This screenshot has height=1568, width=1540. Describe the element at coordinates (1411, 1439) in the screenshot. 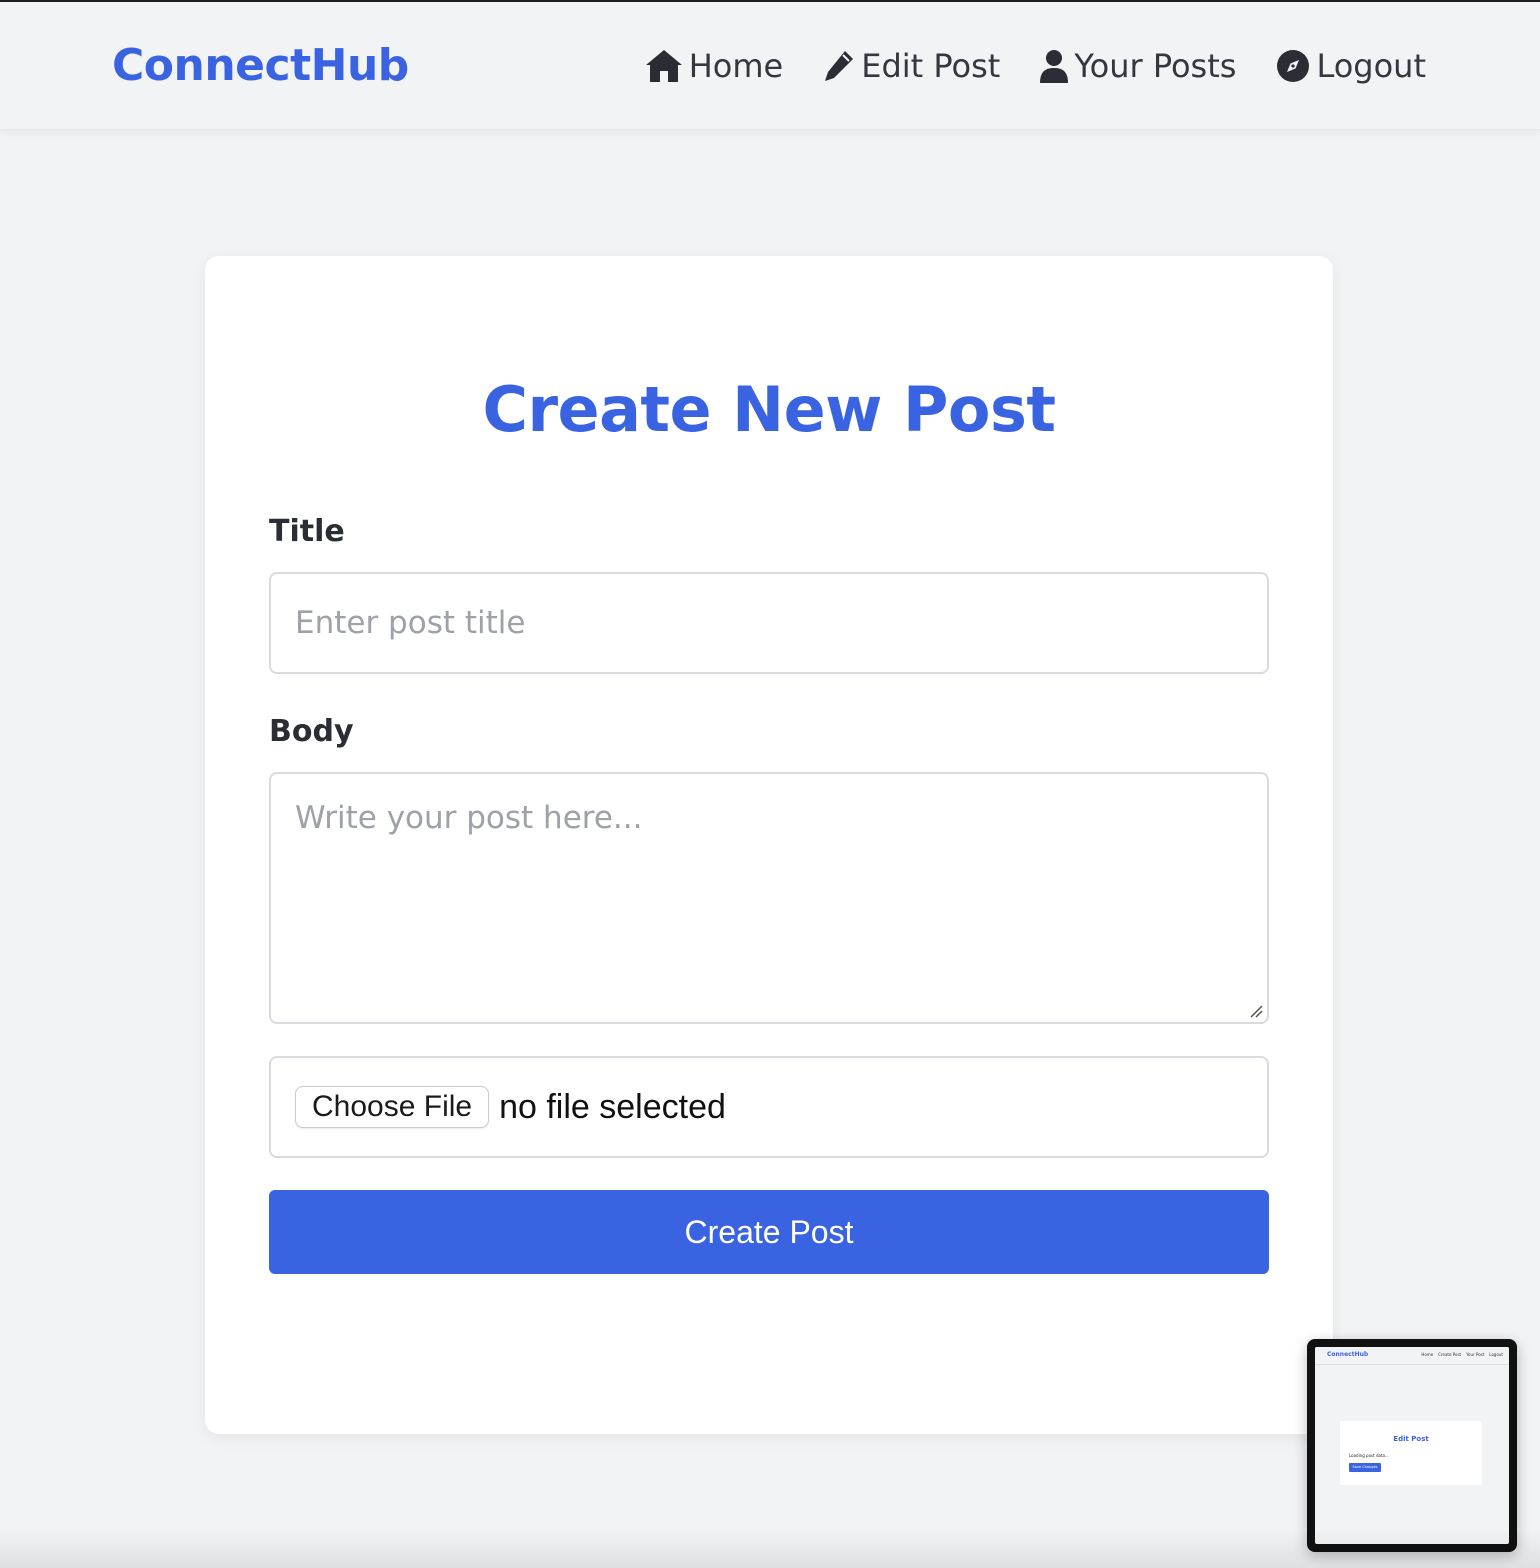

I see `thumbnail-title: Edit Post` at that location.